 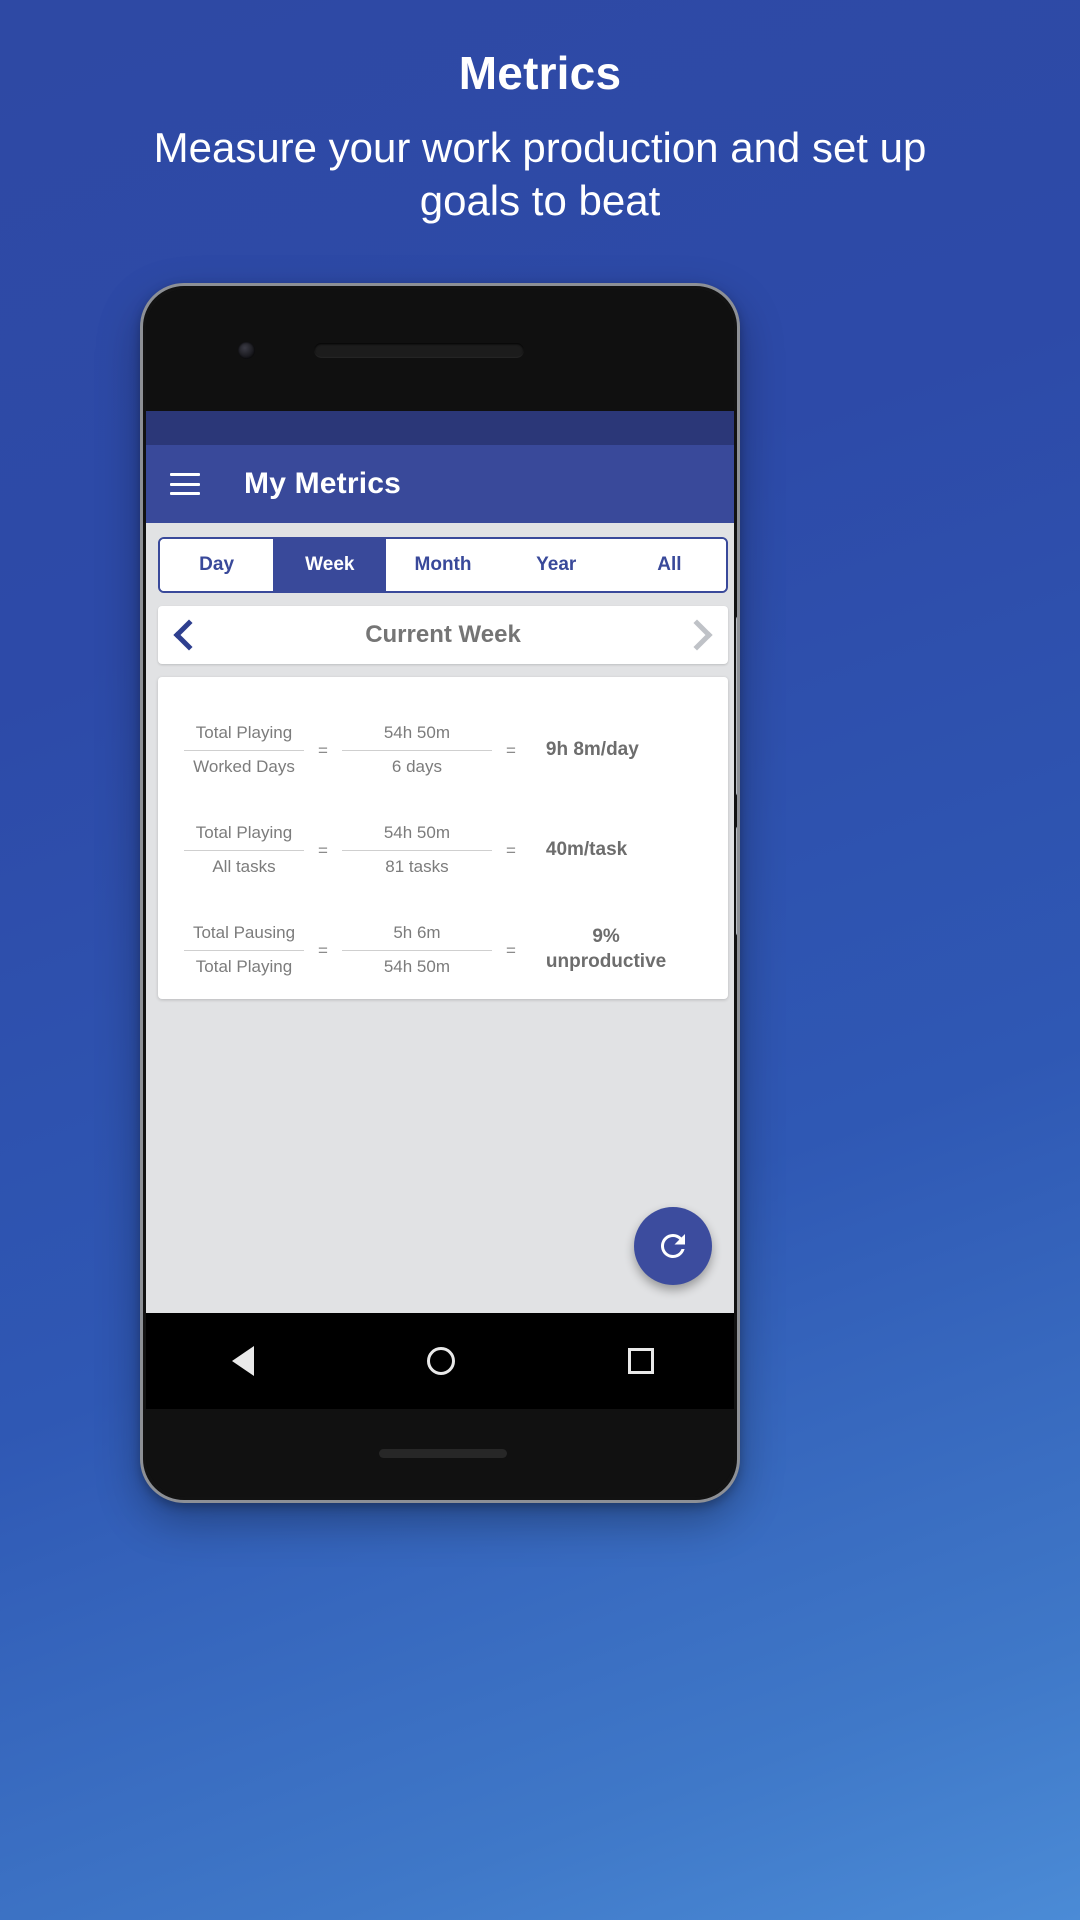 What do you see at coordinates (243, 1361) in the screenshot?
I see `back-triangle-icon` at bounding box center [243, 1361].